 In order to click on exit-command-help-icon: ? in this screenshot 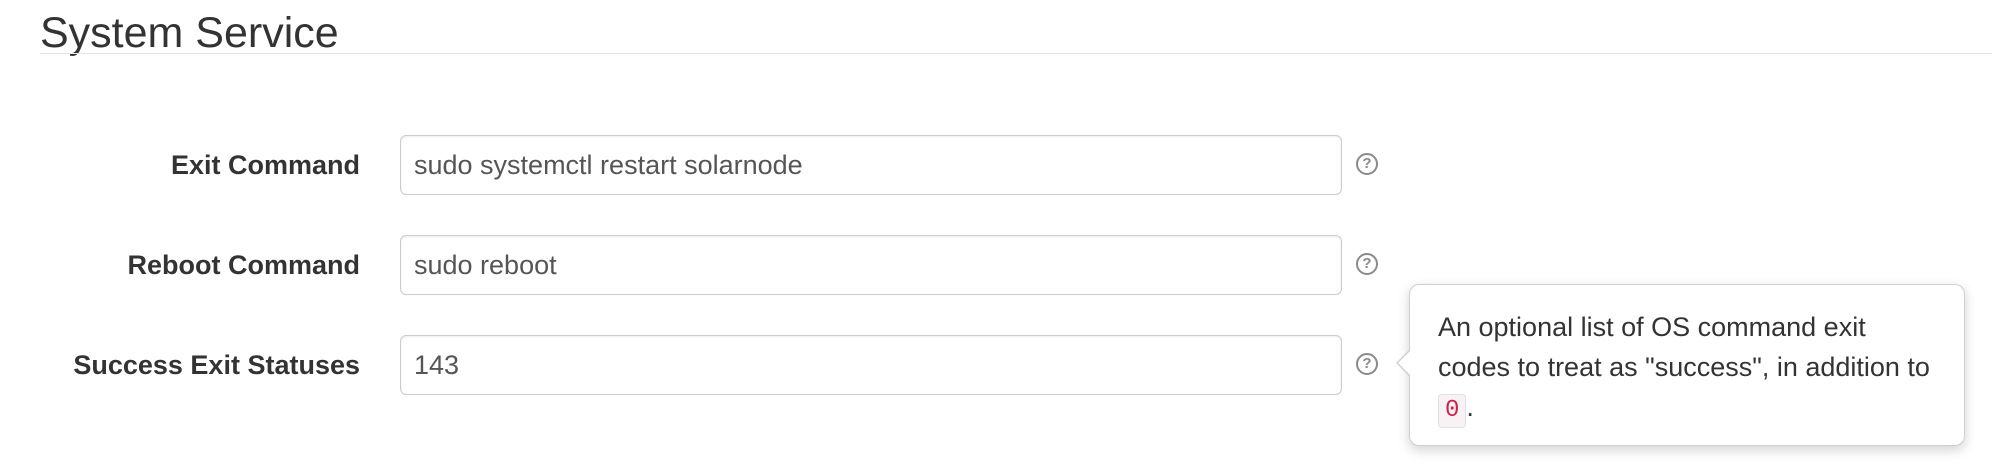, I will do `click(1367, 164)`.